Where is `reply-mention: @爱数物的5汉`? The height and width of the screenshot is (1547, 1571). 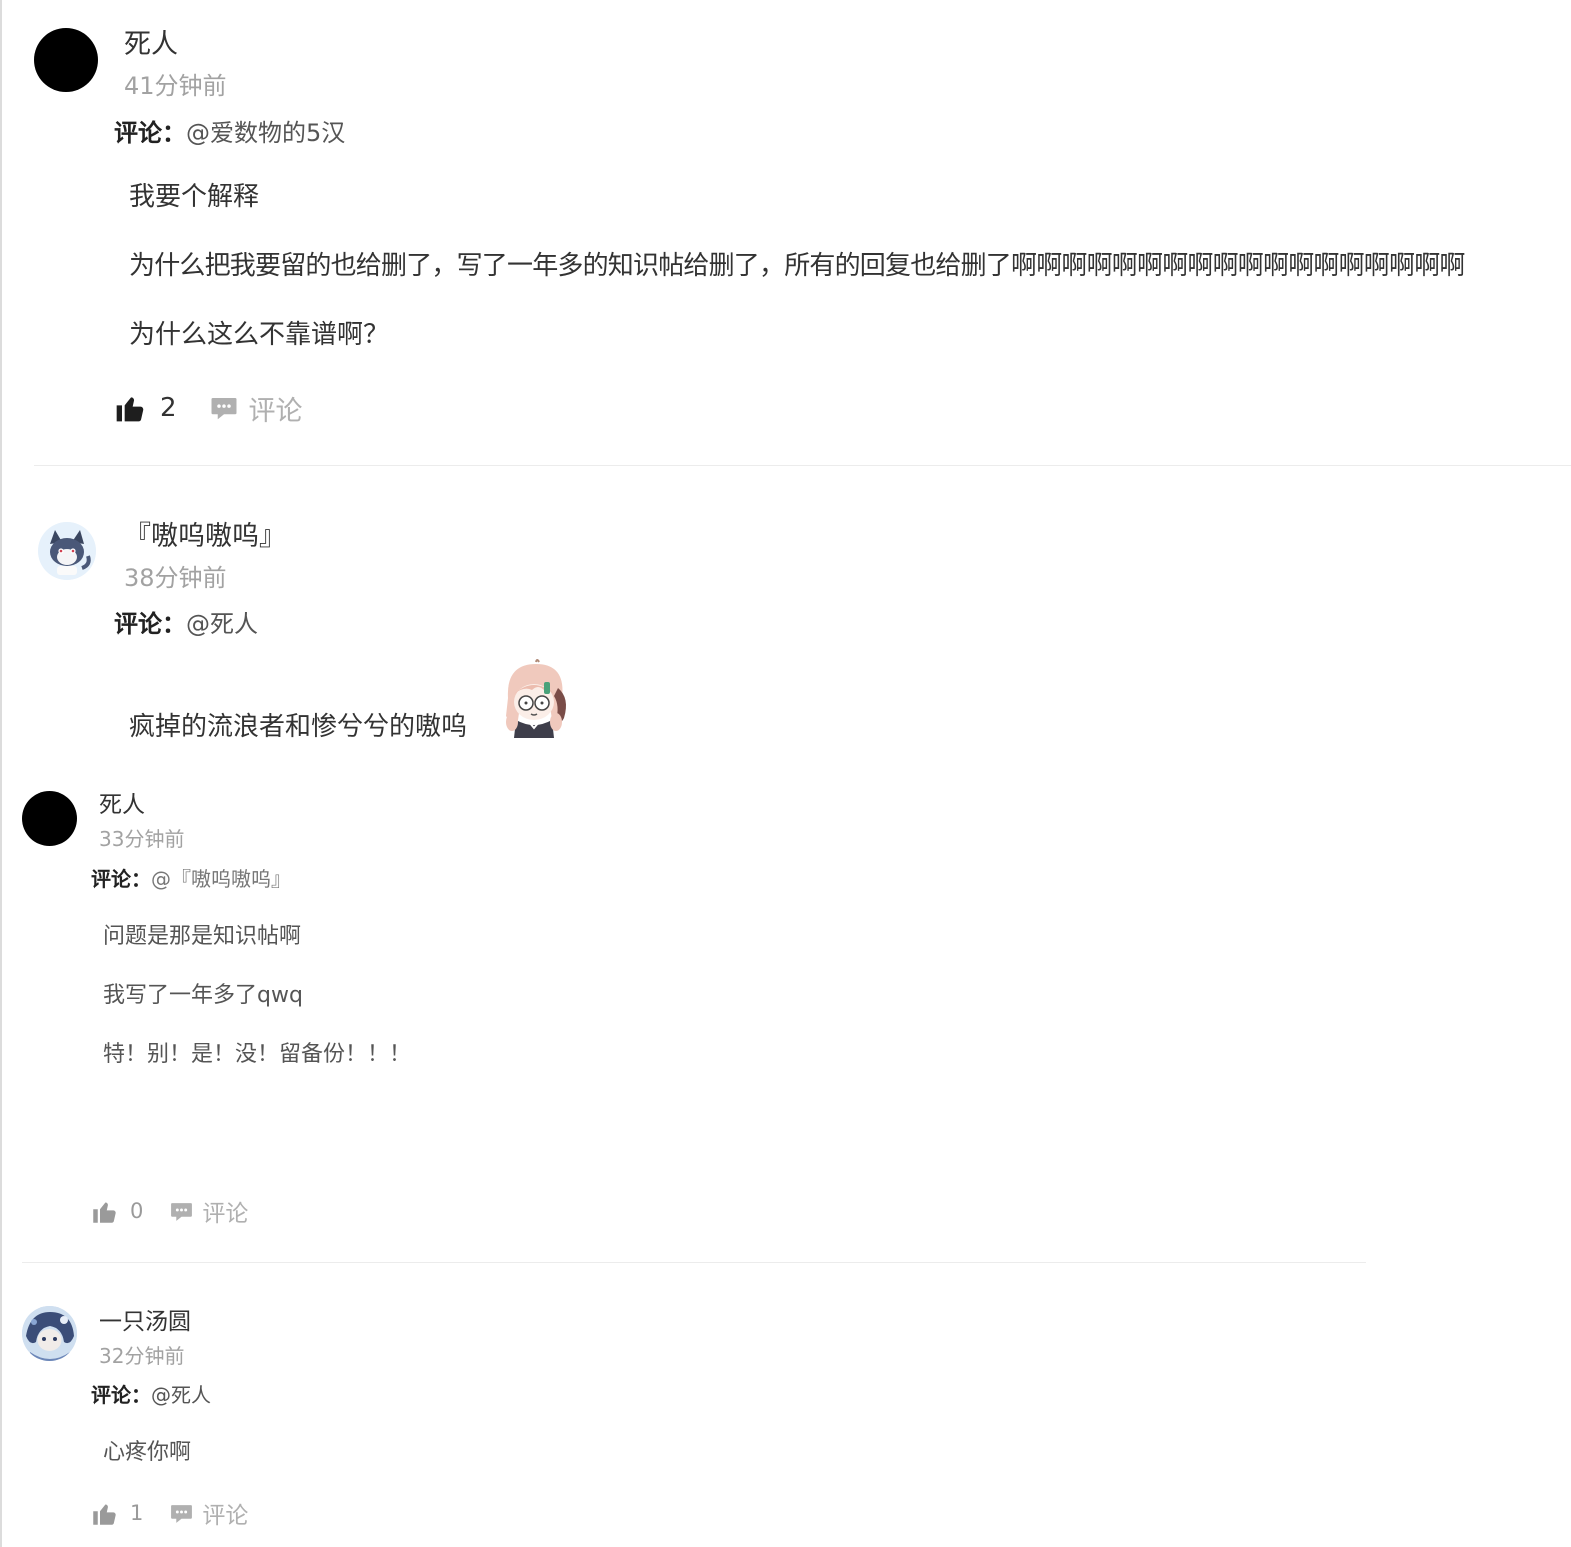
reply-mention: @爱数物的5汉 is located at coordinates (265, 133).